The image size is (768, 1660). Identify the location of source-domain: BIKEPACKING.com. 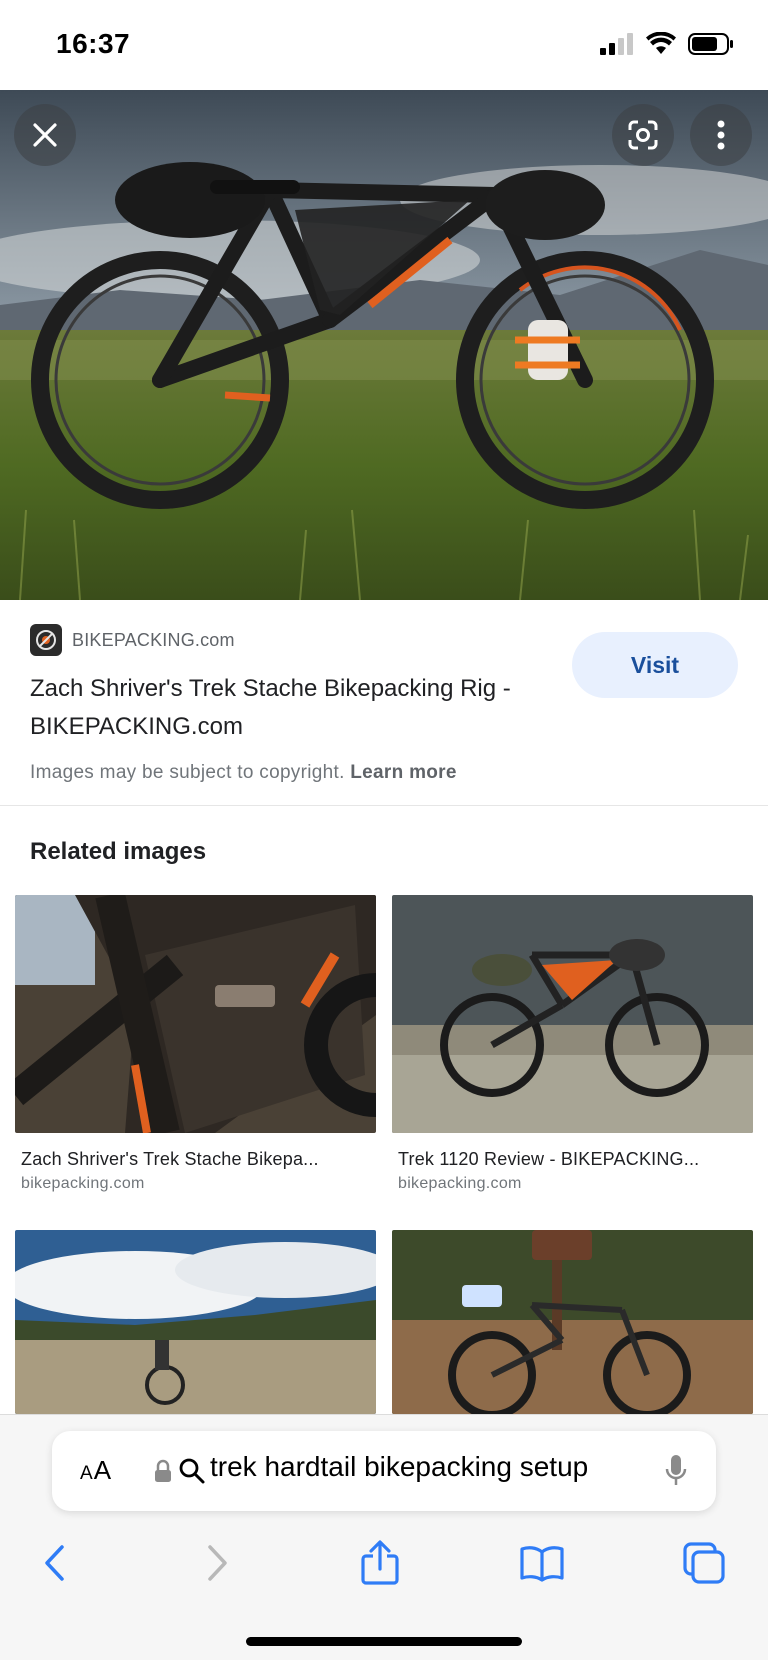
(153, 639).